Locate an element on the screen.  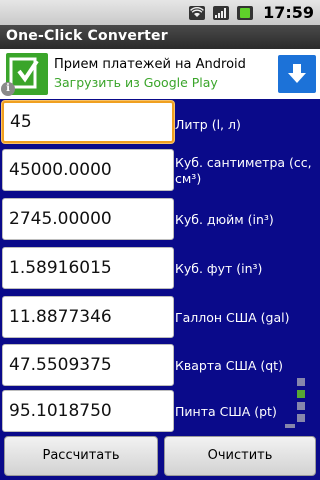
unit-label: Галлон США (gal) is located at coordinates (232, 317).